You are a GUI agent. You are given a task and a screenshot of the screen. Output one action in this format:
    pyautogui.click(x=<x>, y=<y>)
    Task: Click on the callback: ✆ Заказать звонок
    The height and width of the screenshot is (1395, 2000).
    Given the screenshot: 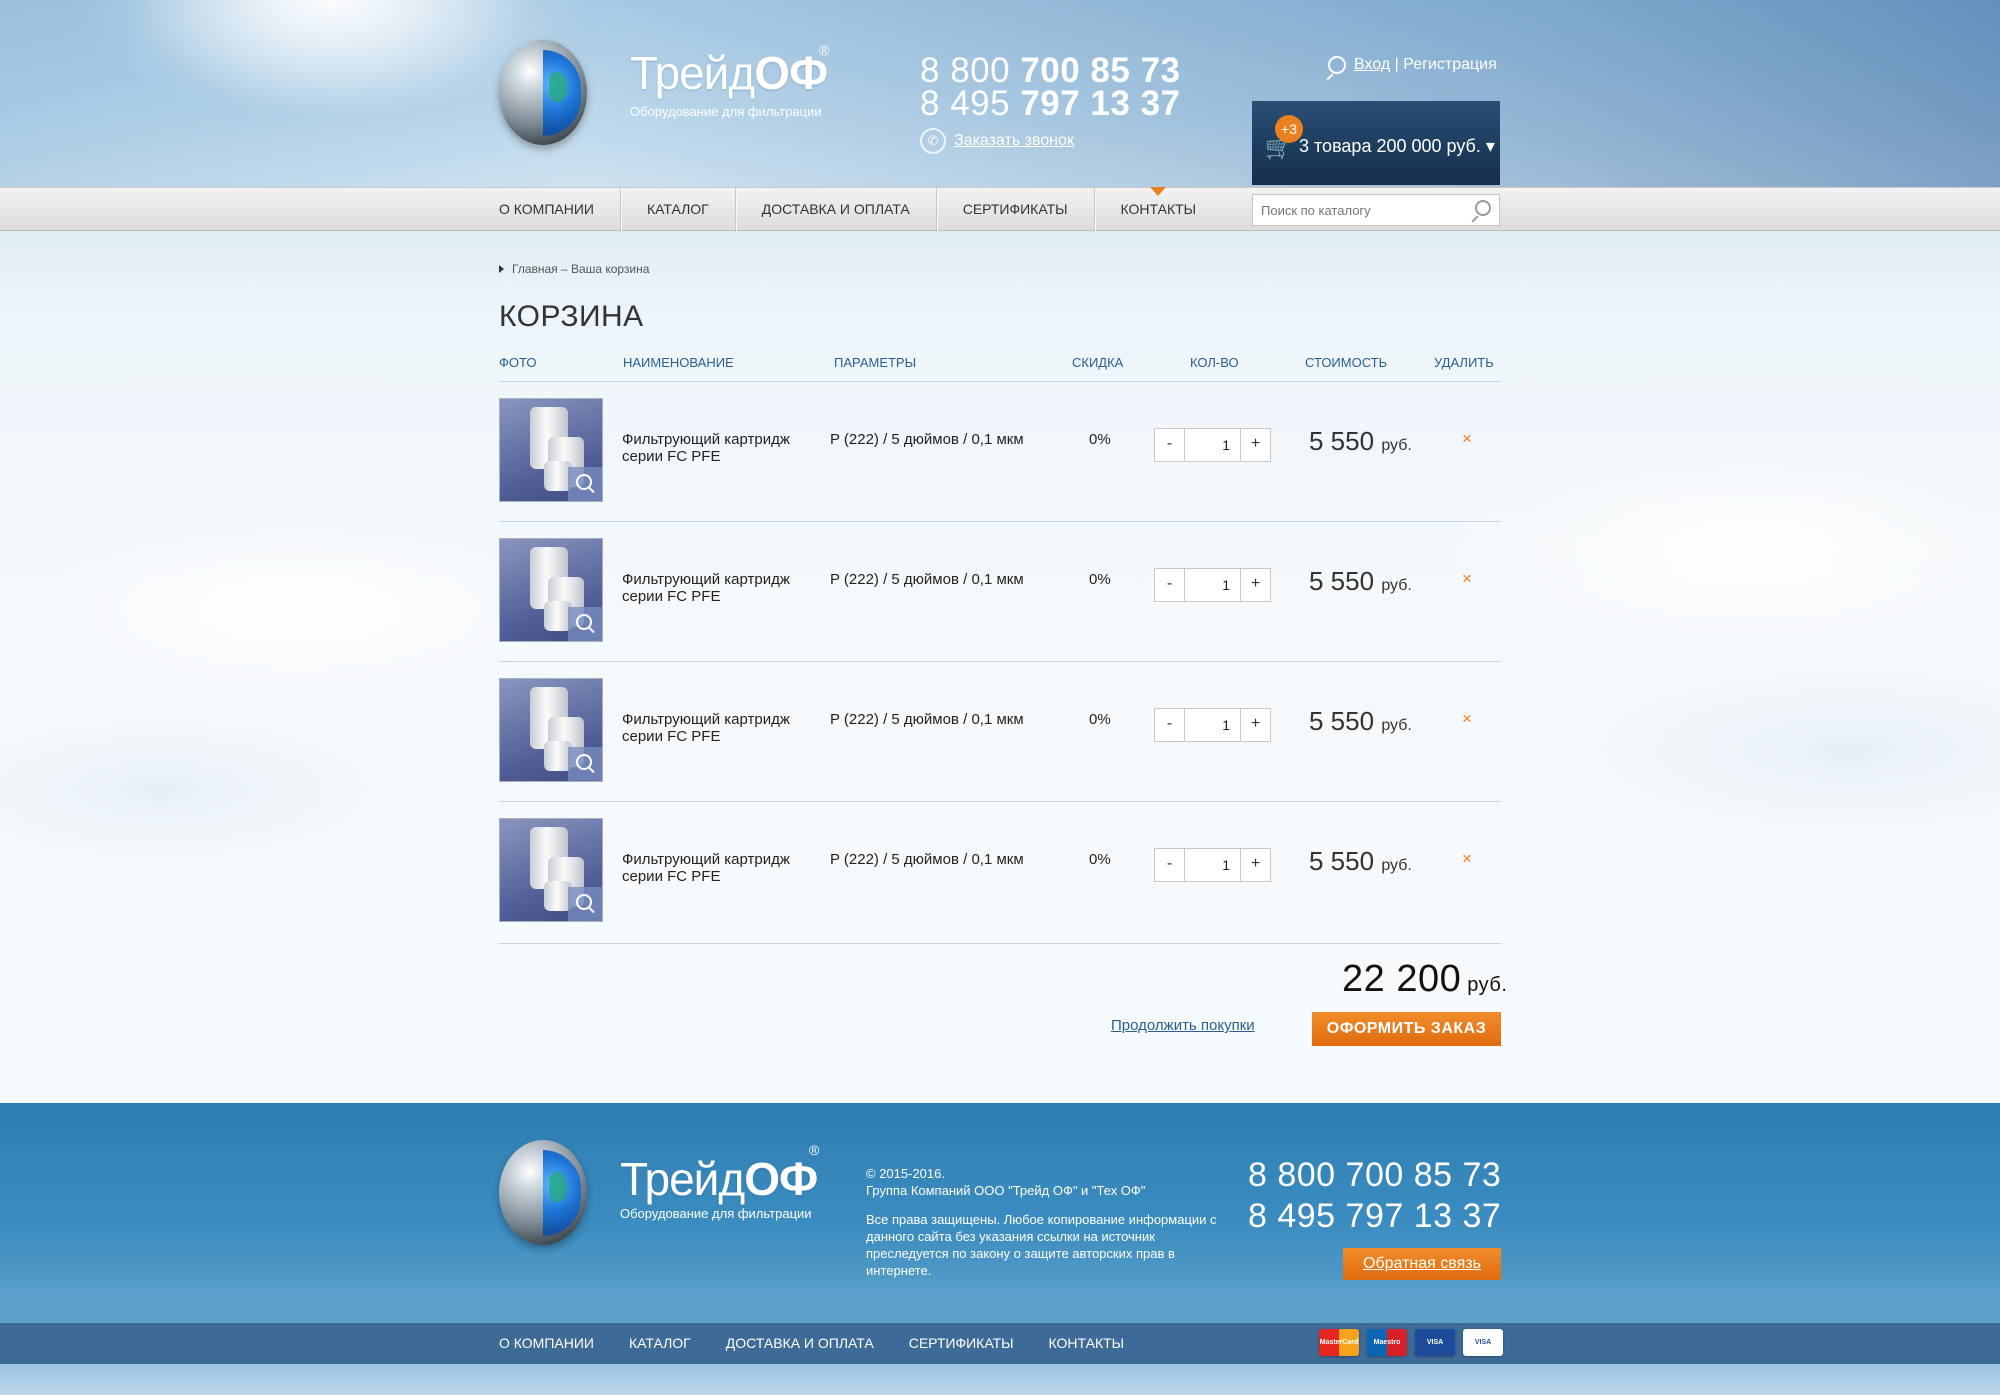 What is the action you would take?
    pyautogui.click(x=997, y=141)
    